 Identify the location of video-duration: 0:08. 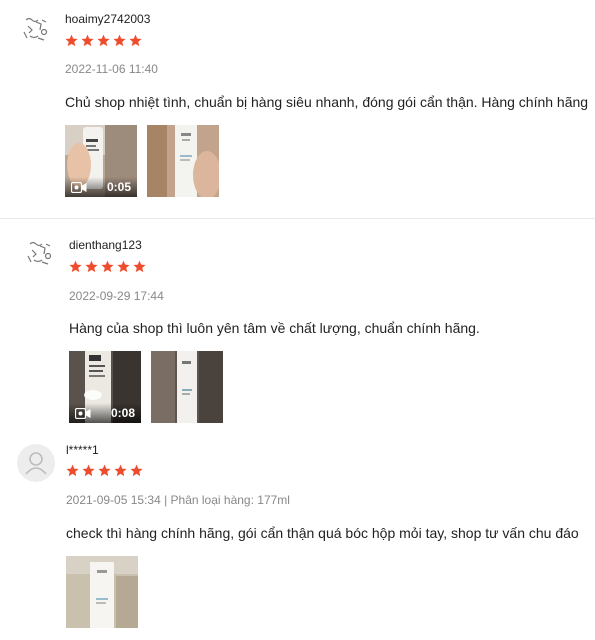
(122, 413).